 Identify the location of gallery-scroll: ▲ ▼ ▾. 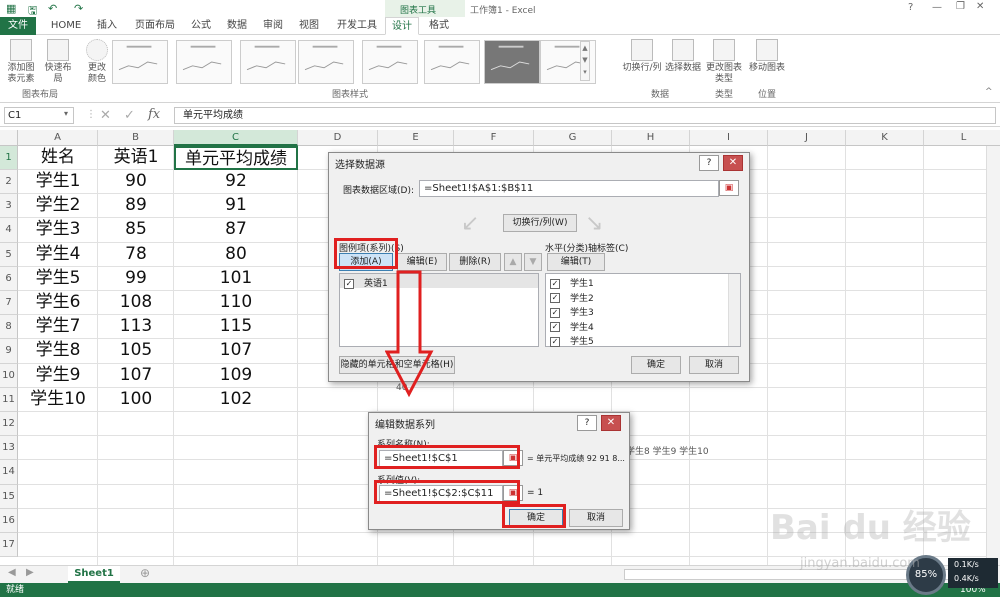
(585, 61).